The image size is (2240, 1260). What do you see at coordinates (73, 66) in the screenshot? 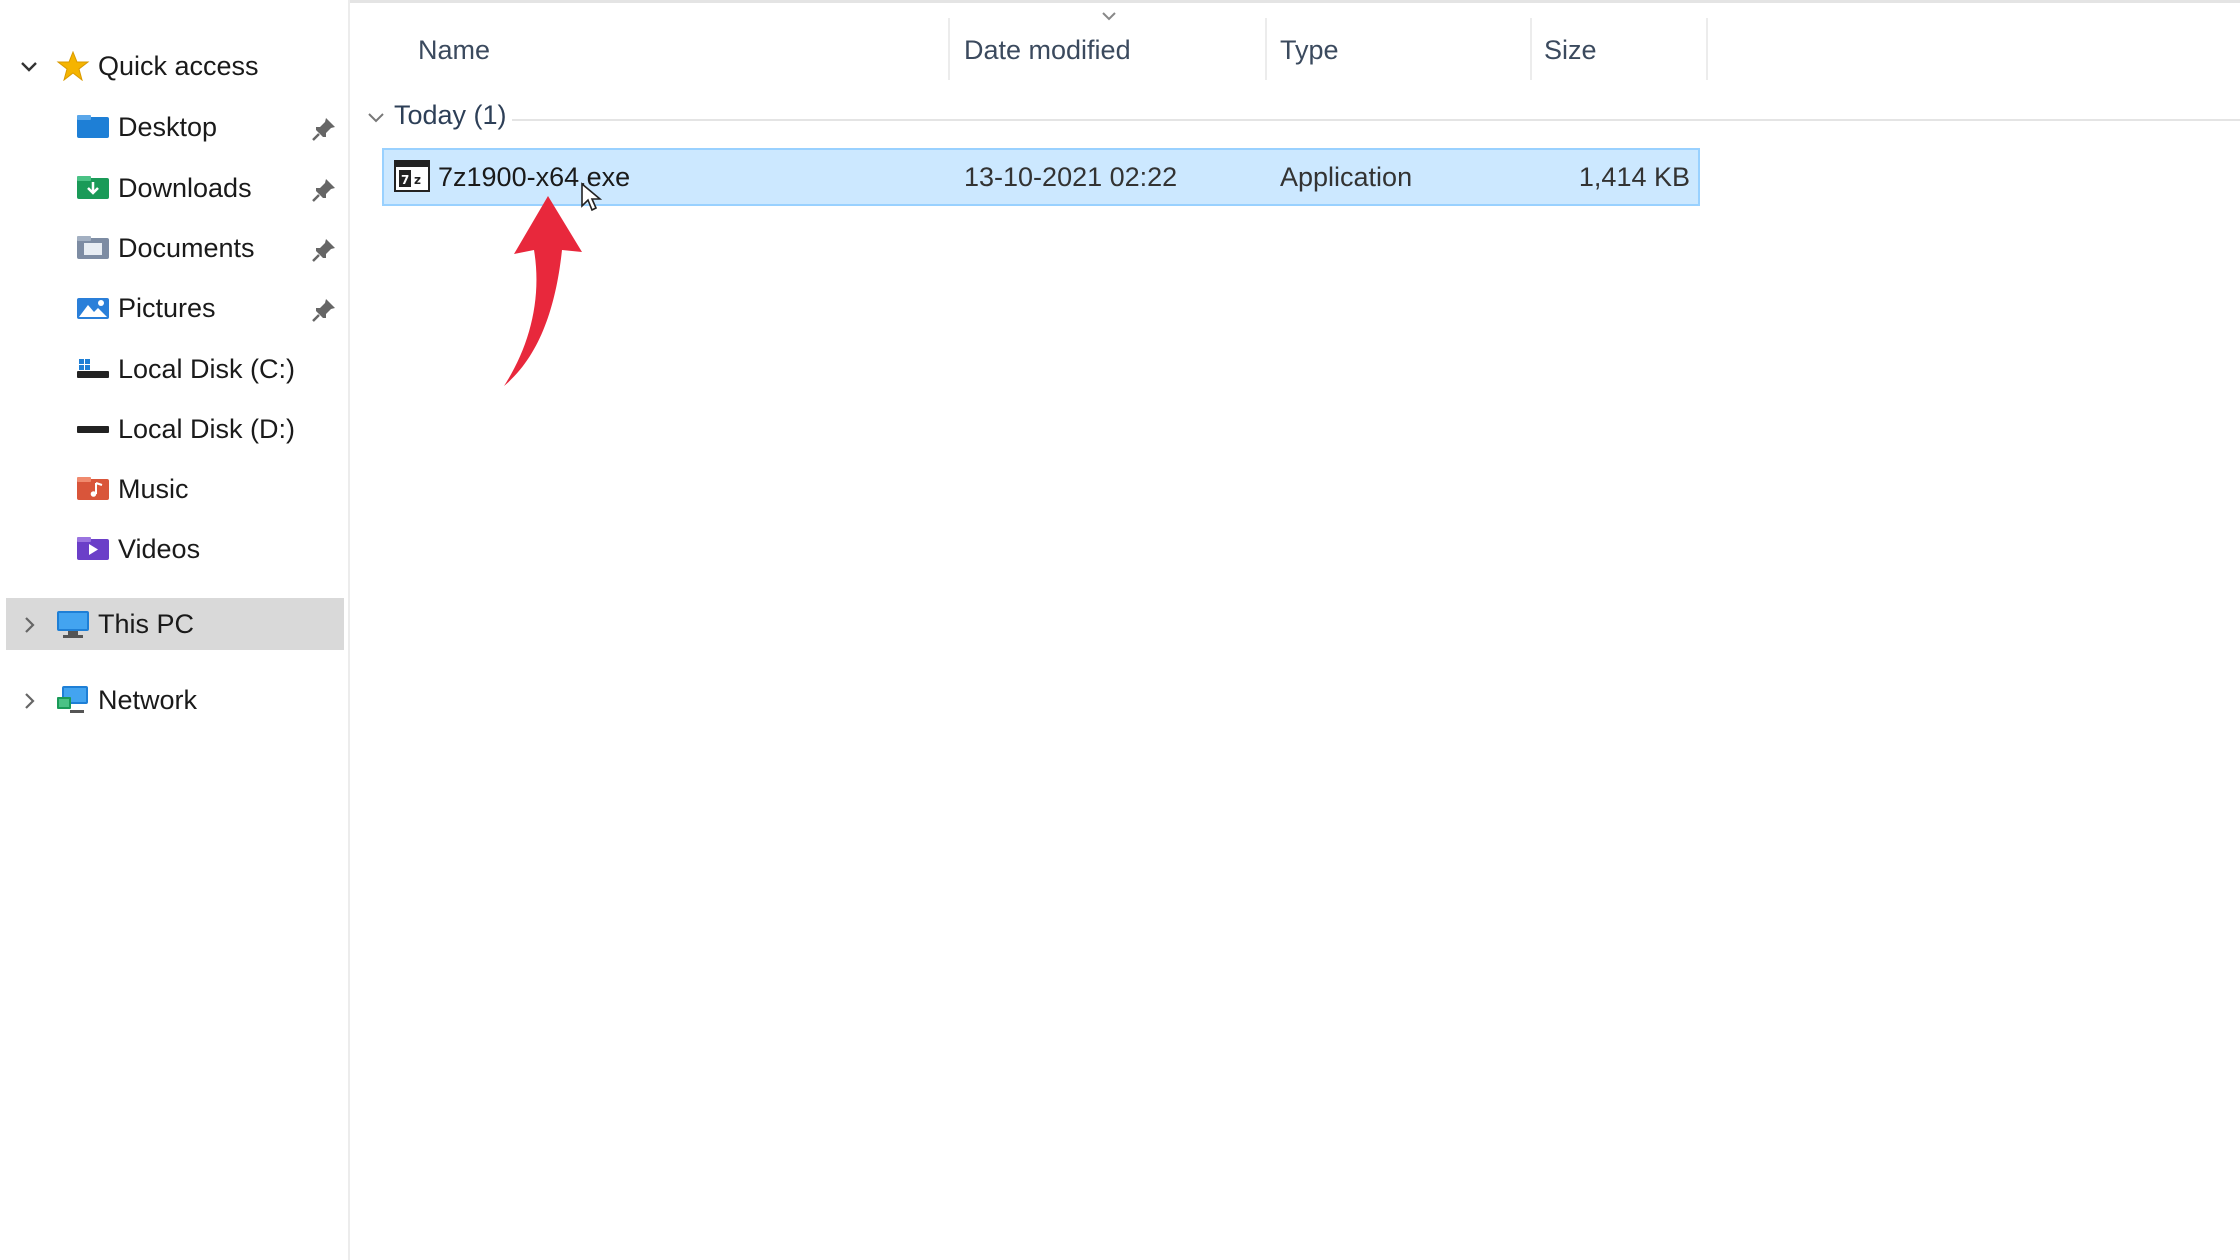
I see `star-icon` at bounding box center [73, 66].